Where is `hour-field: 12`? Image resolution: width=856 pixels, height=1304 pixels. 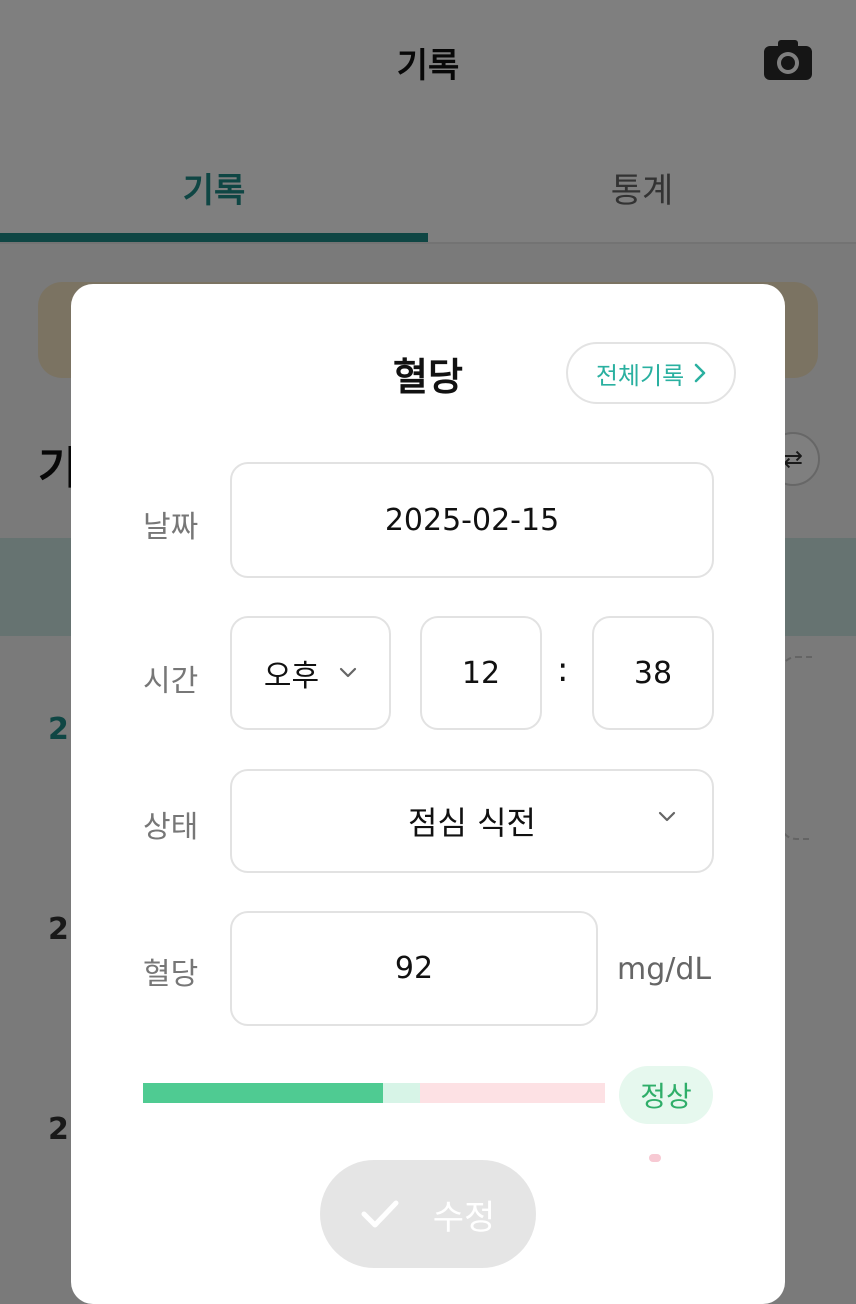
hour-field: 12 is located at coordinates (481, 673).